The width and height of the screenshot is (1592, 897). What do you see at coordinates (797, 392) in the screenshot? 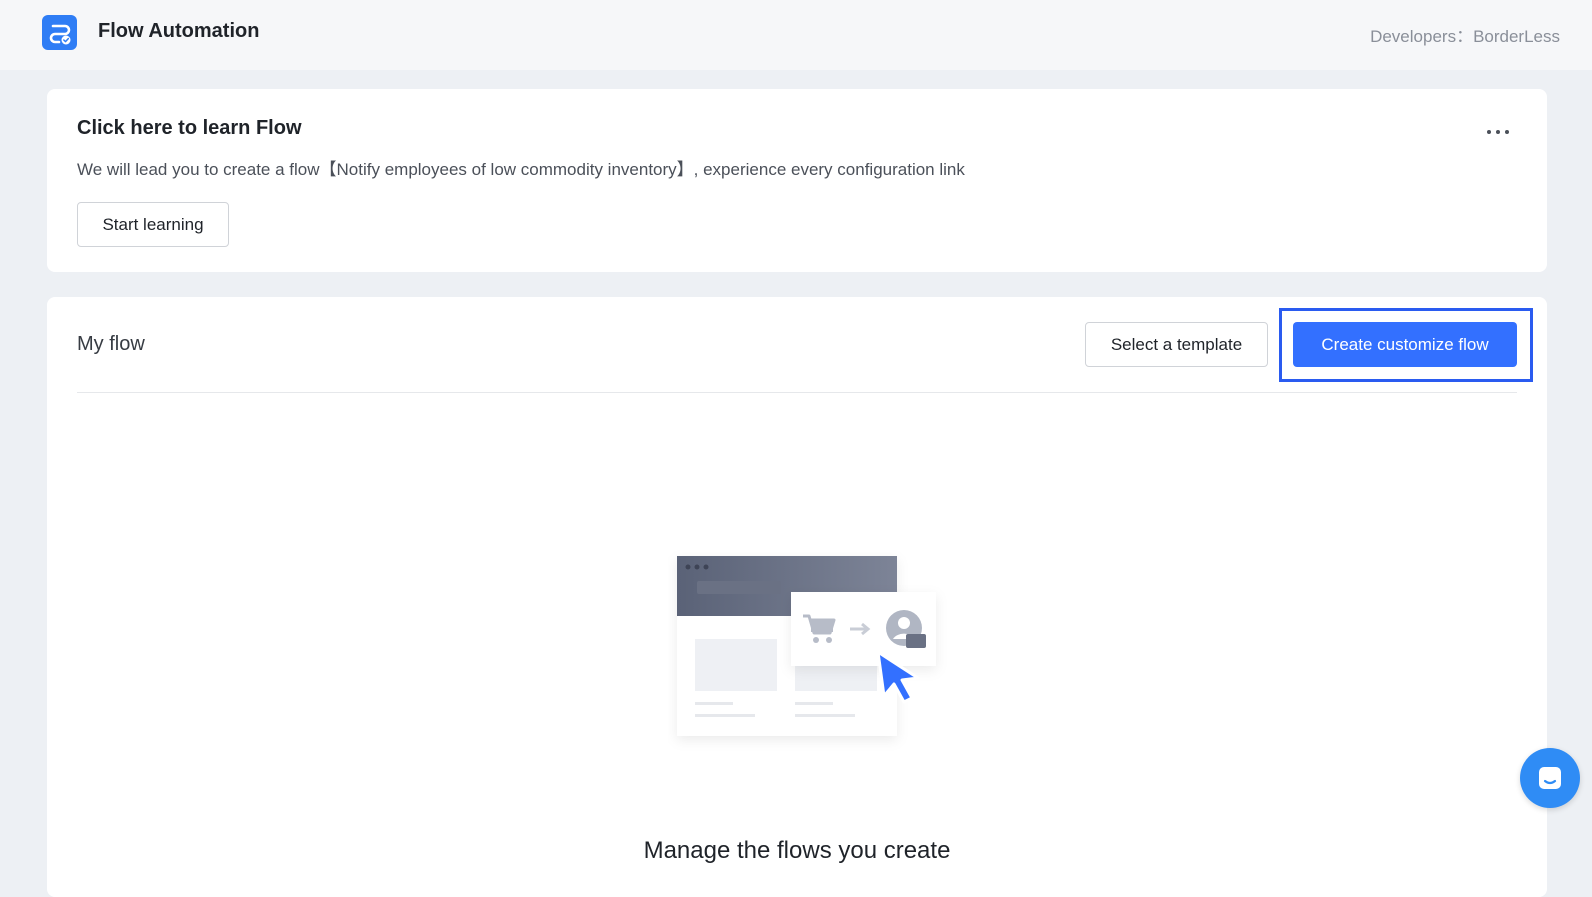
I see `divider` at bounding box center [797, 392].